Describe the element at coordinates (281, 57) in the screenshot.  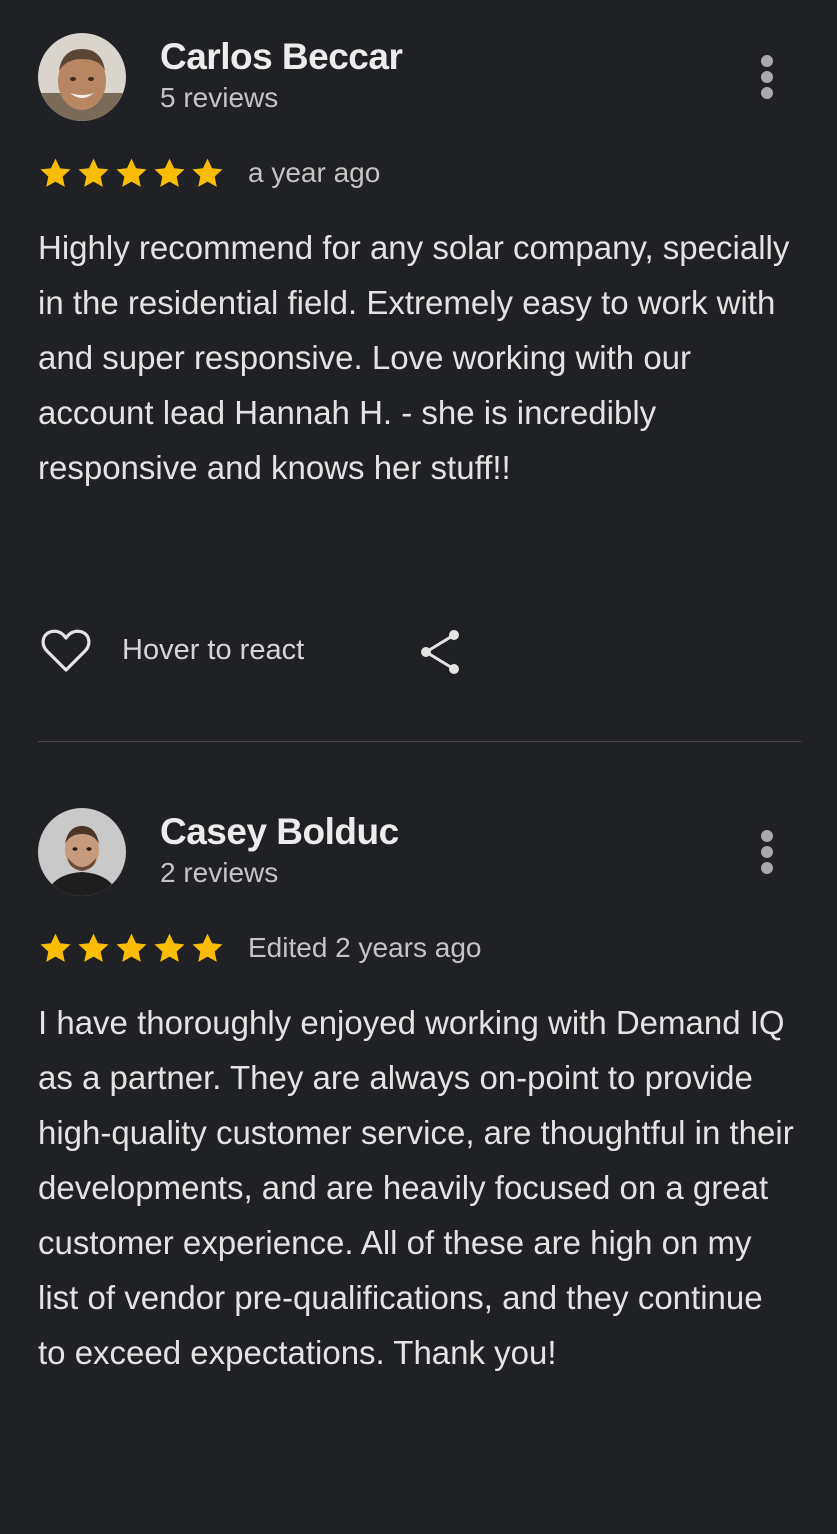
I see `reviewer-name: Carlos Beccar` at that location.